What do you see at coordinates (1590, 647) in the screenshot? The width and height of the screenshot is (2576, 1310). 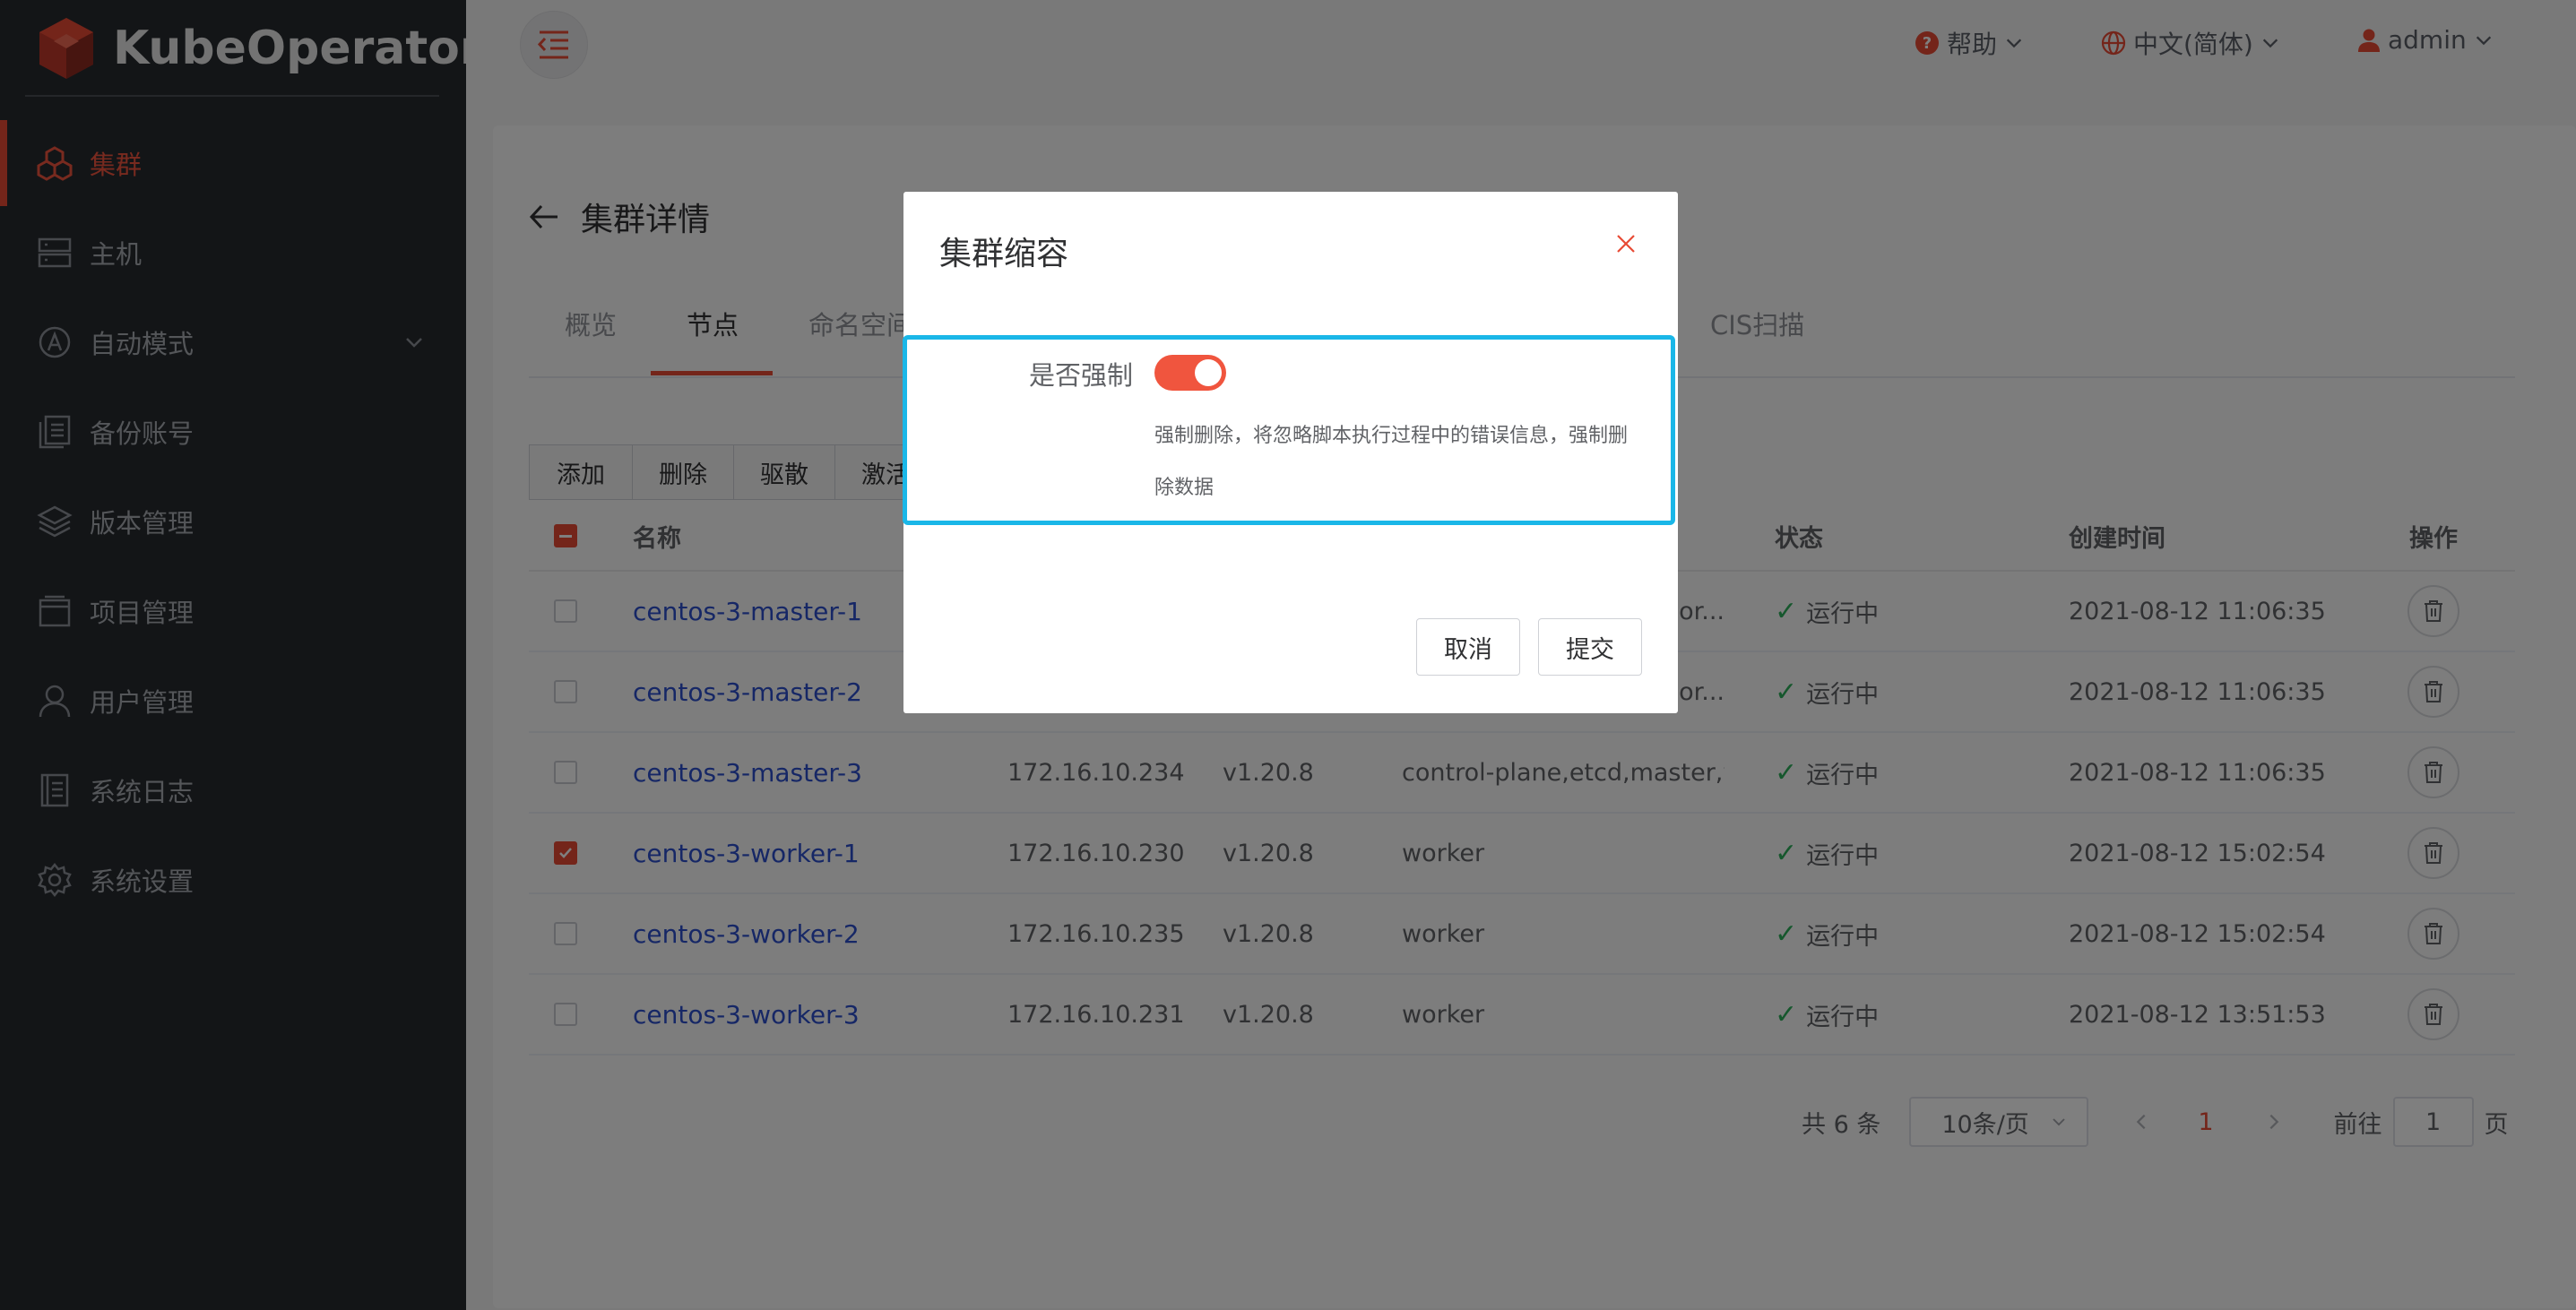 I see `submit-button: 提交` at bounding box center [1590, 647].